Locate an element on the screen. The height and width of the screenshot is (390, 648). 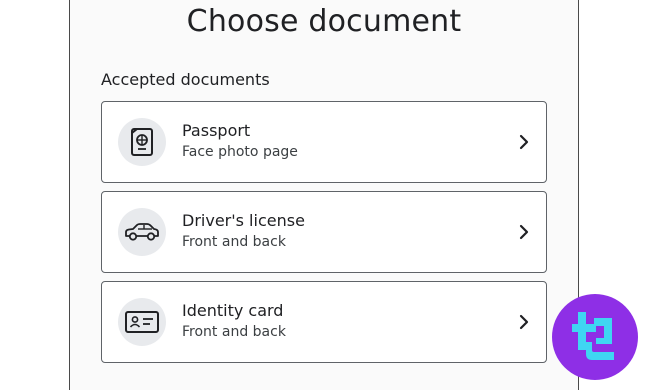
document-subtitle: Face photo page is located at coordinates (240, 152).